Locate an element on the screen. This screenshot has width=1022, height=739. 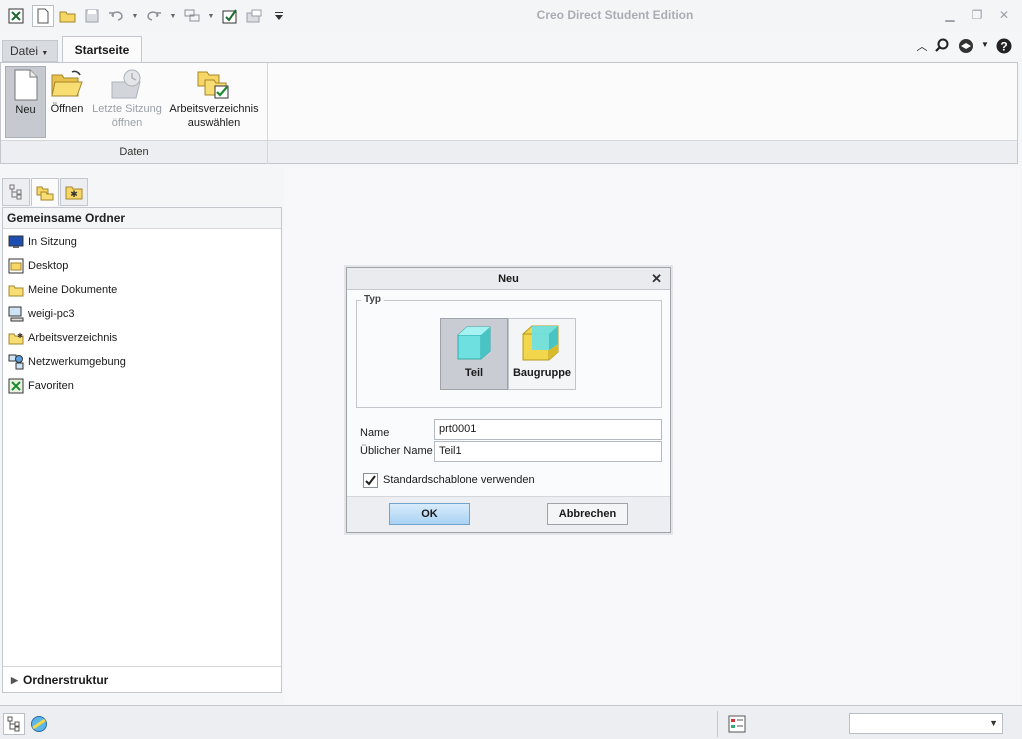
assembly-cube-icon is located at coordinates (542, 343).